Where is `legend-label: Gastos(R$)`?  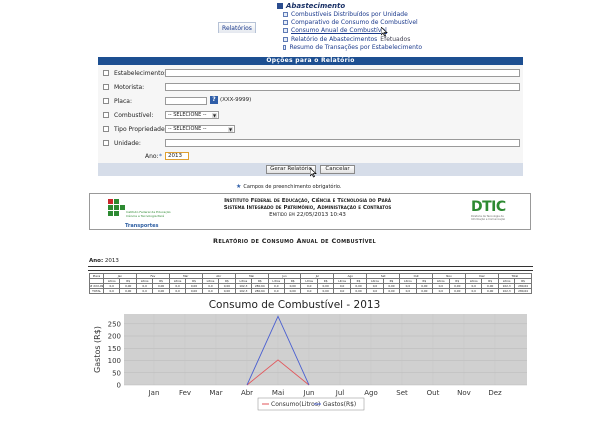 legend-label: Gastos(R$) is located at coordinates (339, 404).